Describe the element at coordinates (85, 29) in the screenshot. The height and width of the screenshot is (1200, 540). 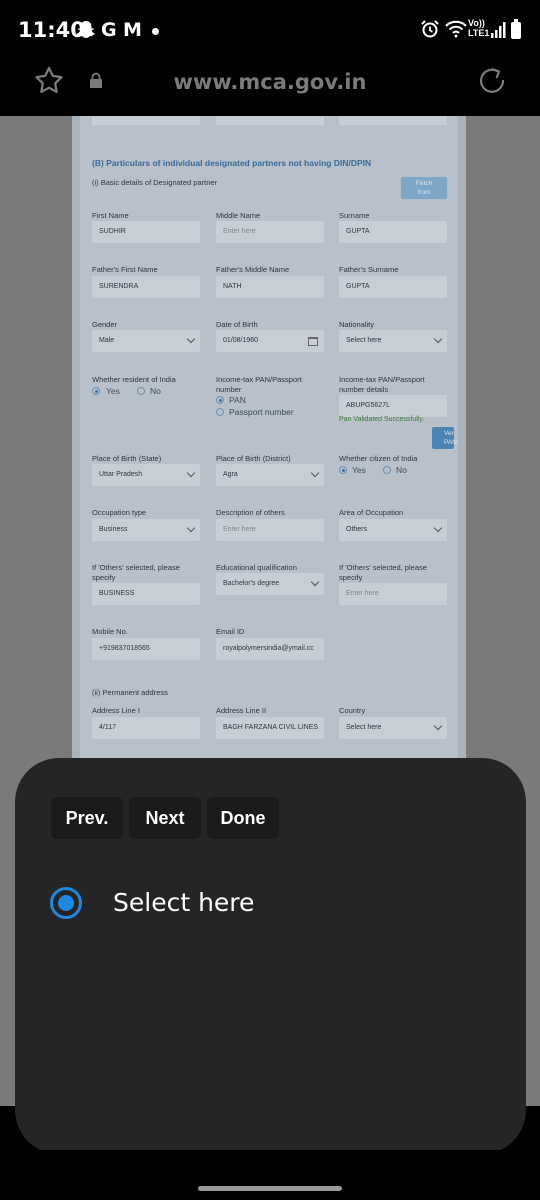
I see `snapchat-icon` at that location.